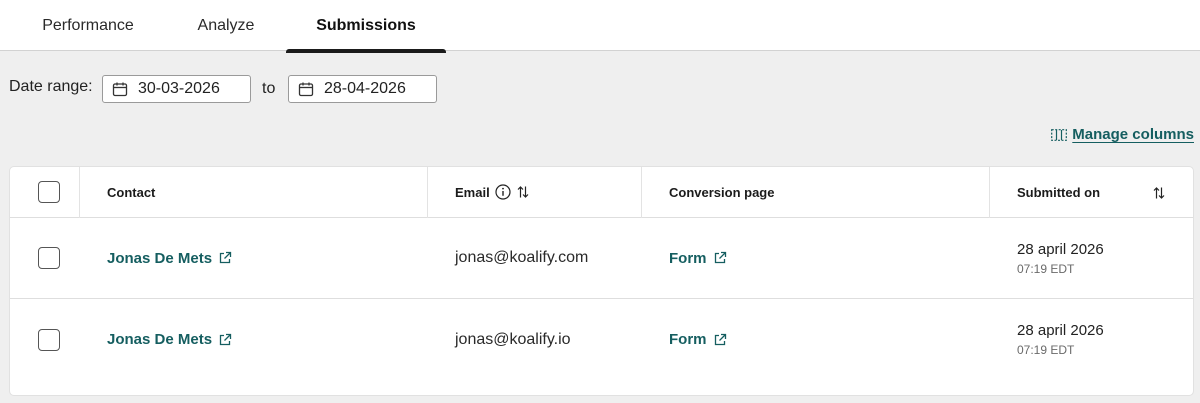 The height and width of the screenshot is (403, 1200). Describe the element at coordinates (503, 192) in the screenshot. I see `info-icon` at that location.